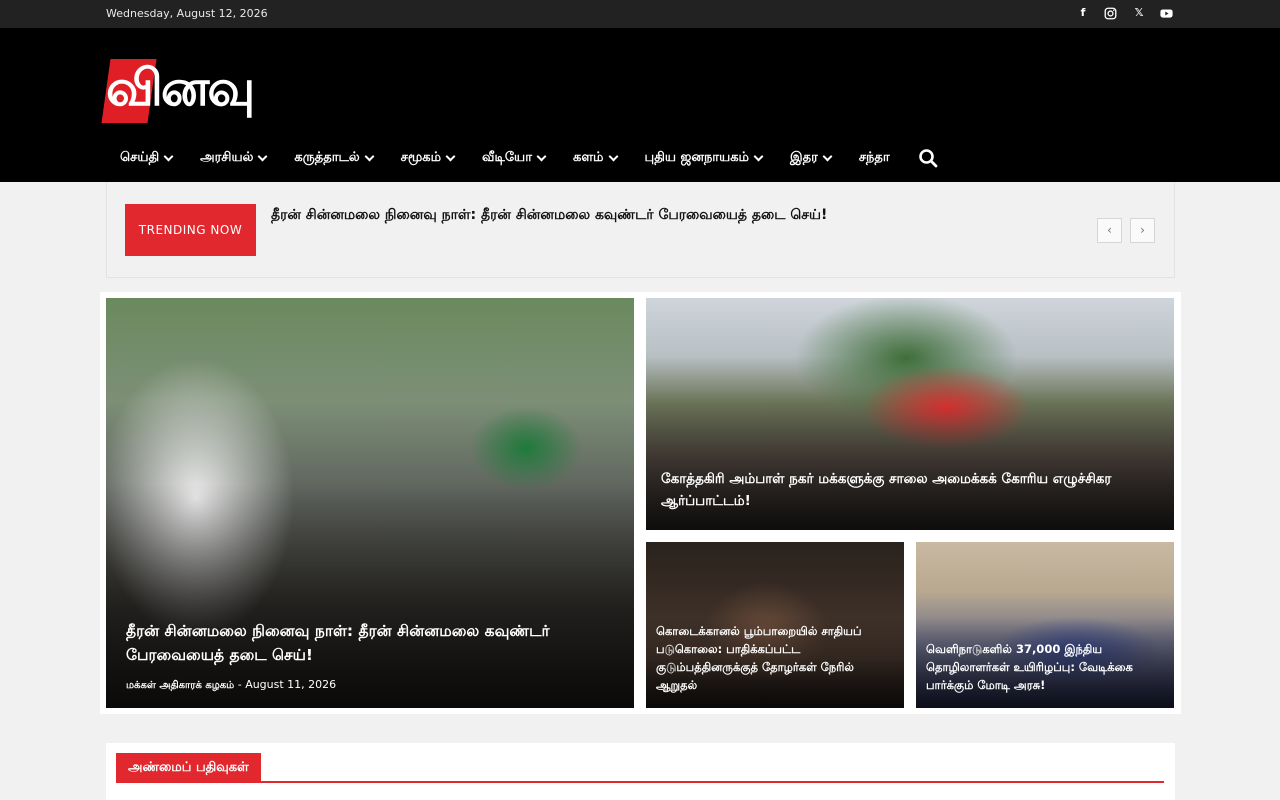  I want to click on trending-nav: ‹ ›, so click(1126, 230).